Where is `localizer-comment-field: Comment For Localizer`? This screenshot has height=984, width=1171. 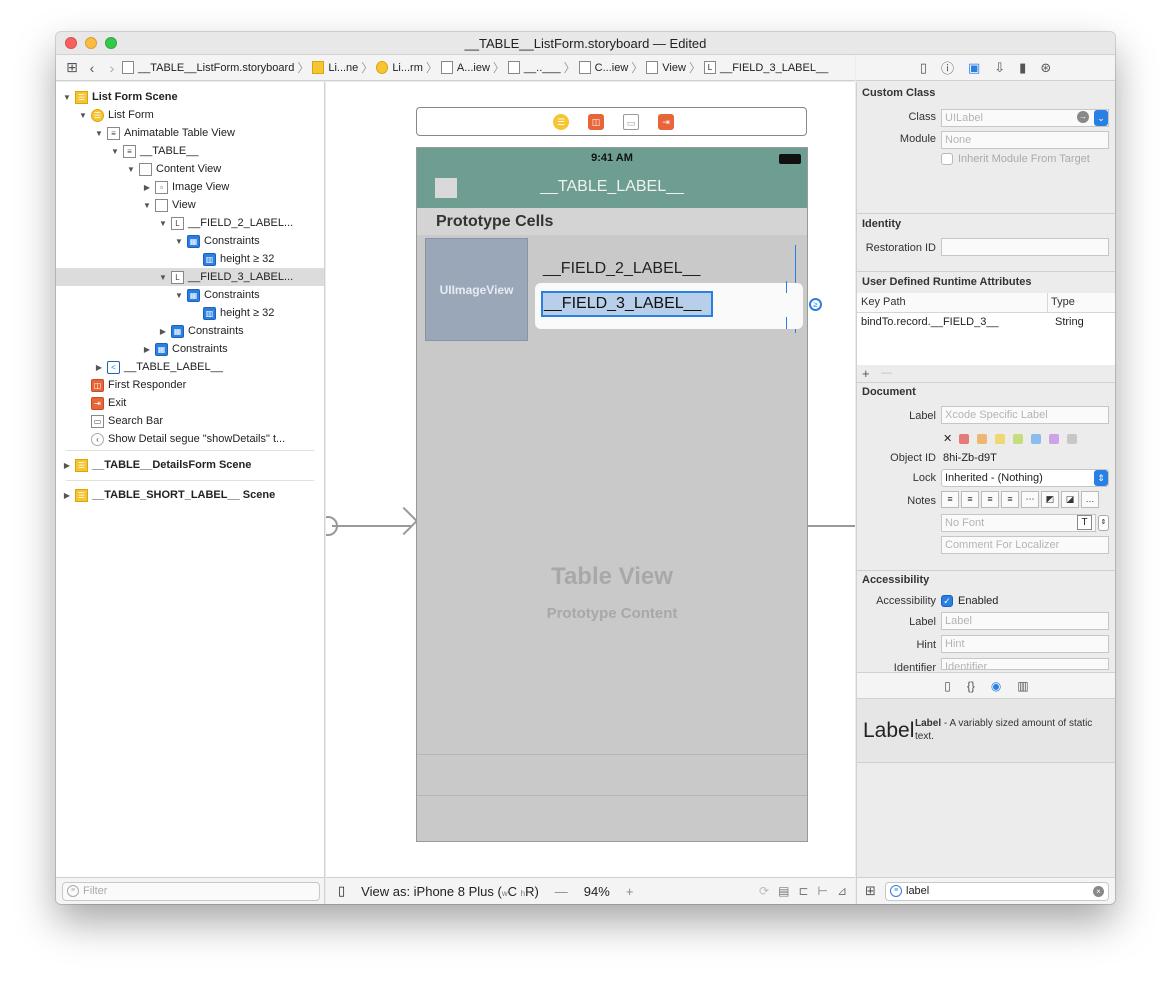 localizer-comment-field: Comment For Localizer is located at coordinates (1025, 545).